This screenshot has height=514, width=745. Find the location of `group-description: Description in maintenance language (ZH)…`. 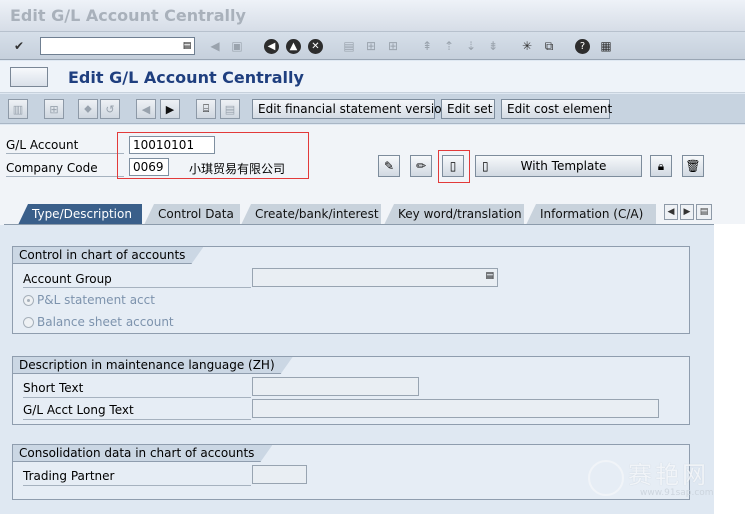

group-description: Description in maintenance language (ZH)… is located at coordinates (351, 390).